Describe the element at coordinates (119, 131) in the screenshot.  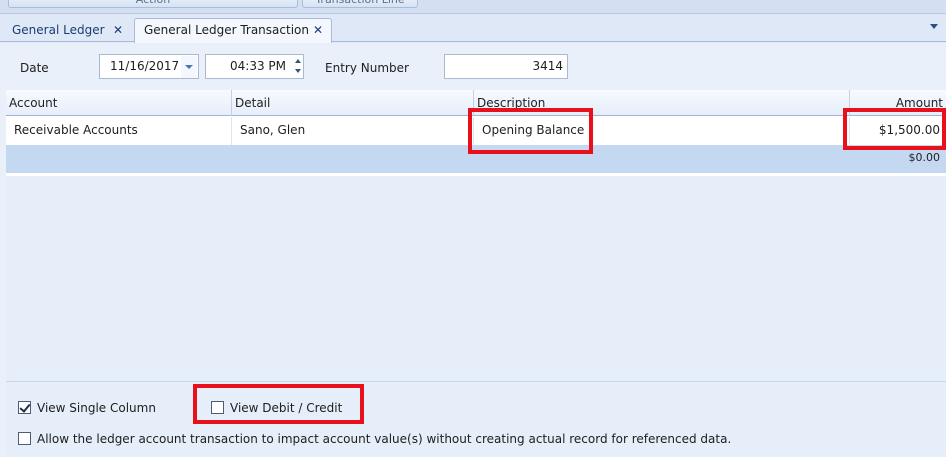
I see `cell-account: Receivable Accounts` at that location.